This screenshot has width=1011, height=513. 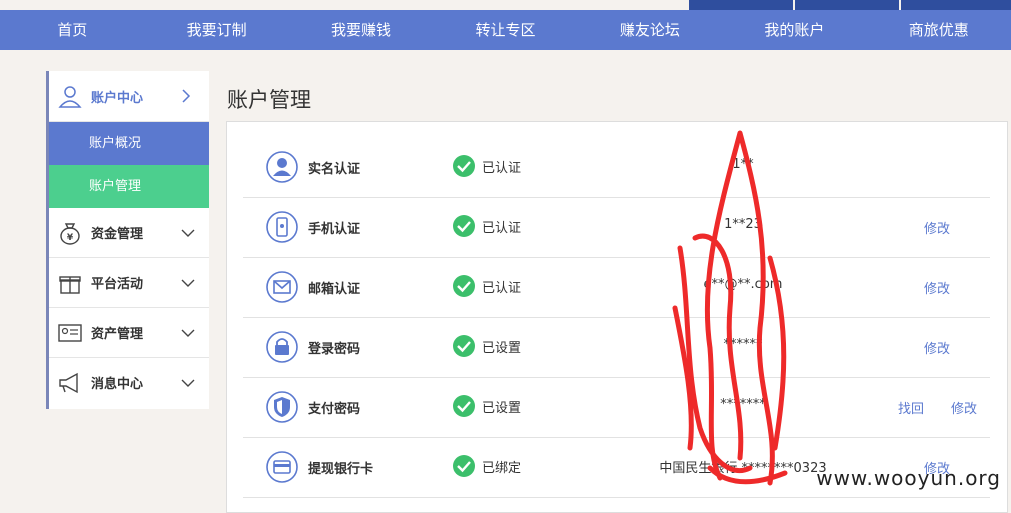 I want to click on nav-transfer: 转让专区, so click(x=505, y=30).